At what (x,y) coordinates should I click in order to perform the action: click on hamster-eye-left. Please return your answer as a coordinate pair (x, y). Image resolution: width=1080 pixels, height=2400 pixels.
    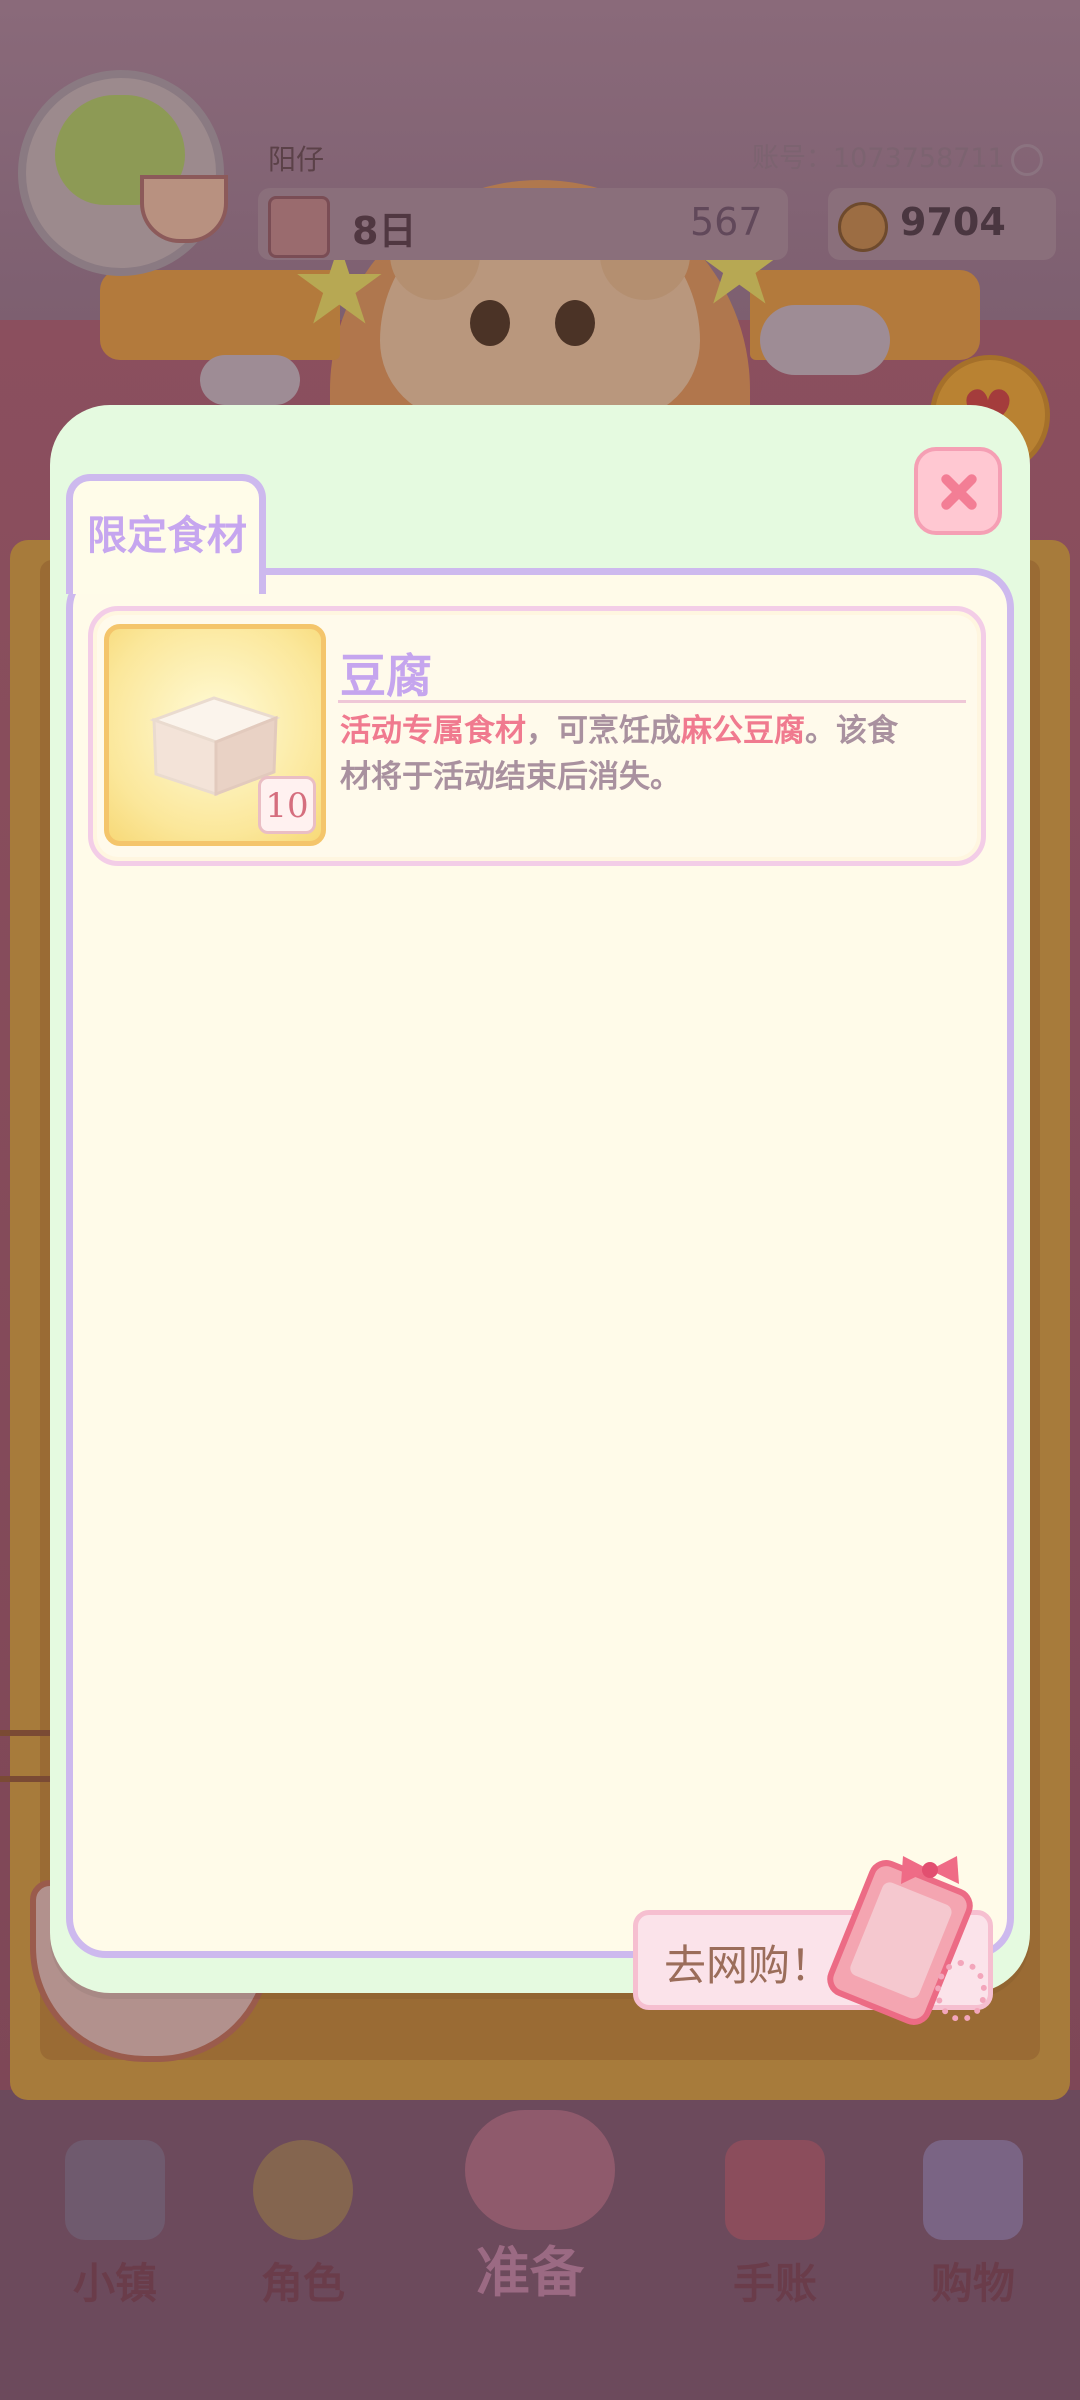
    Looking at the image, I should click on (490, 323).